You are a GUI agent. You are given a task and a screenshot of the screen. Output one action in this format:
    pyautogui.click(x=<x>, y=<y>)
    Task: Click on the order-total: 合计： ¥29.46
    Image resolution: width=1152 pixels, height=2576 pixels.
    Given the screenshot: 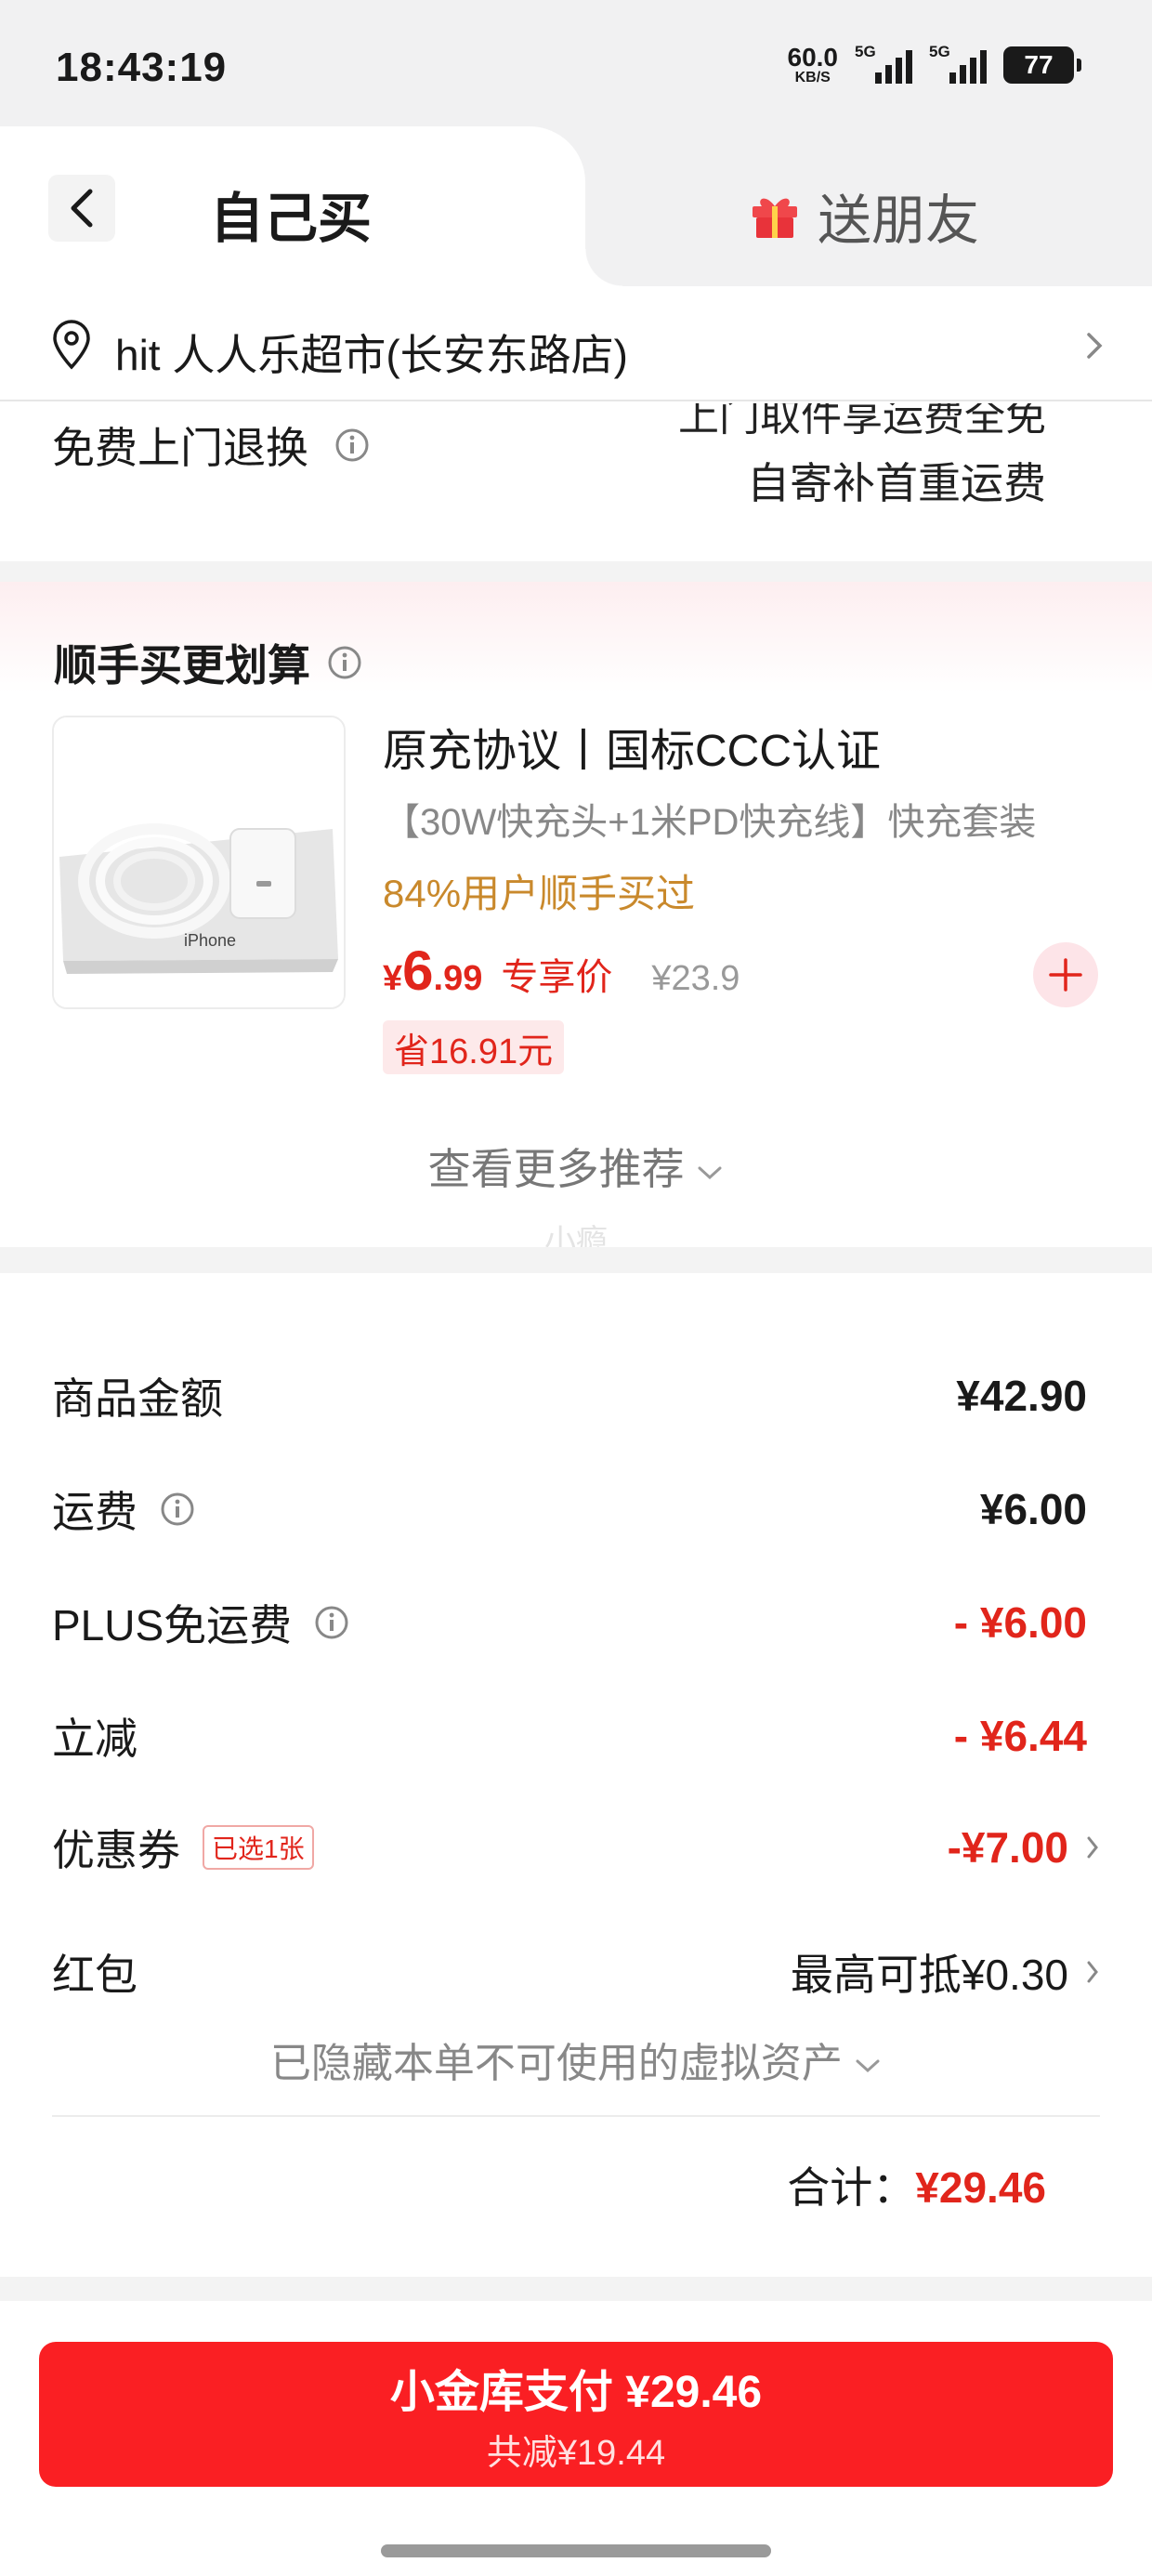 What is the action you would take?
    pyautogui.click(x=916, y=2184)
    